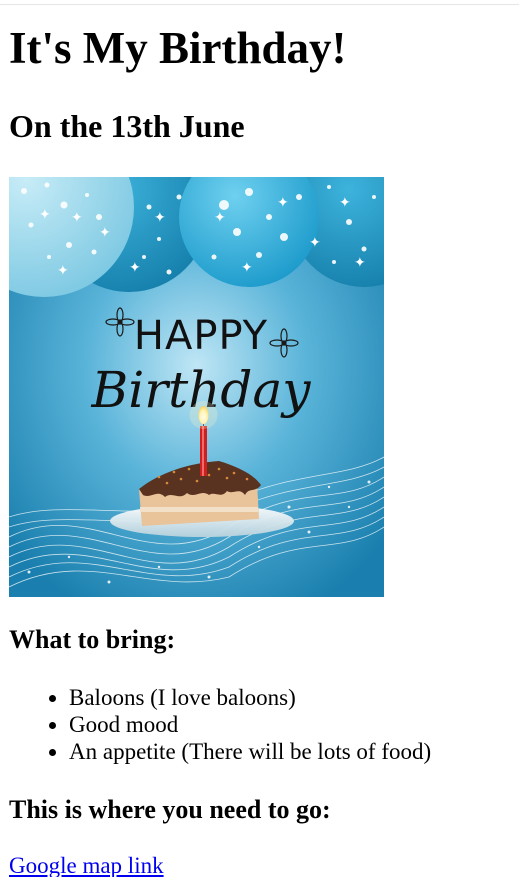 Image resolution: width=519 pixels, height=877 pixels. What do you see at coordinates (86, 864) in the screenshot?
I see `google-map-link: Google map link` at bounding box center [86, 864].